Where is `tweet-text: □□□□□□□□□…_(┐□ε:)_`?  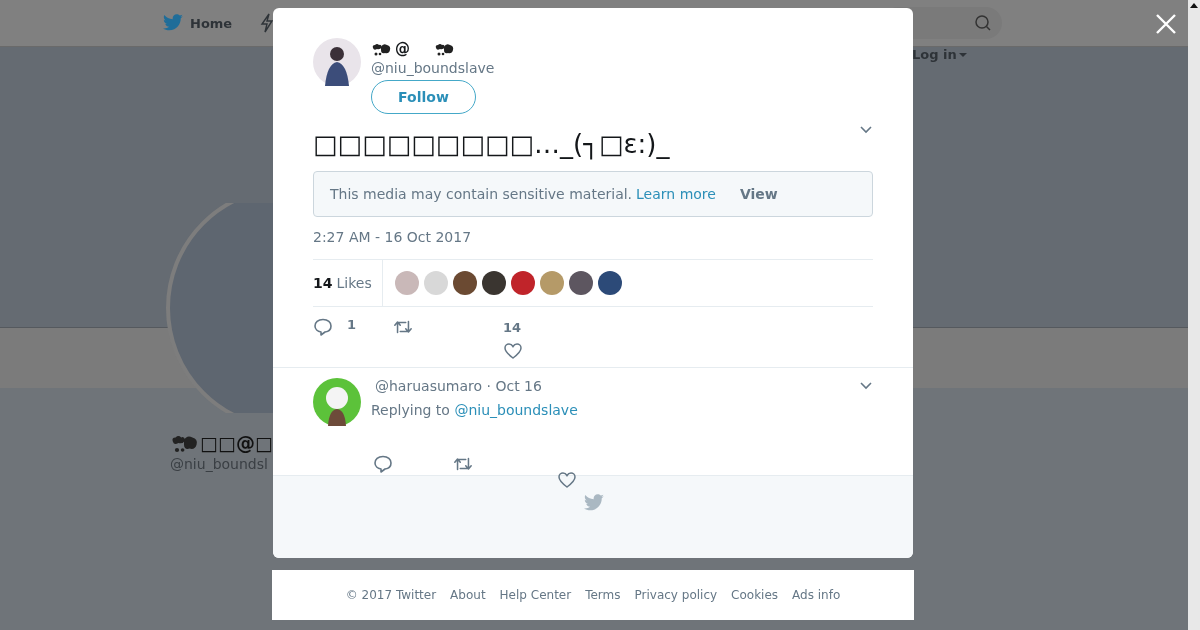 tweet-text: □□□□□□□□□…_(┐□ε:)_ is located at coordinates (491, 144).